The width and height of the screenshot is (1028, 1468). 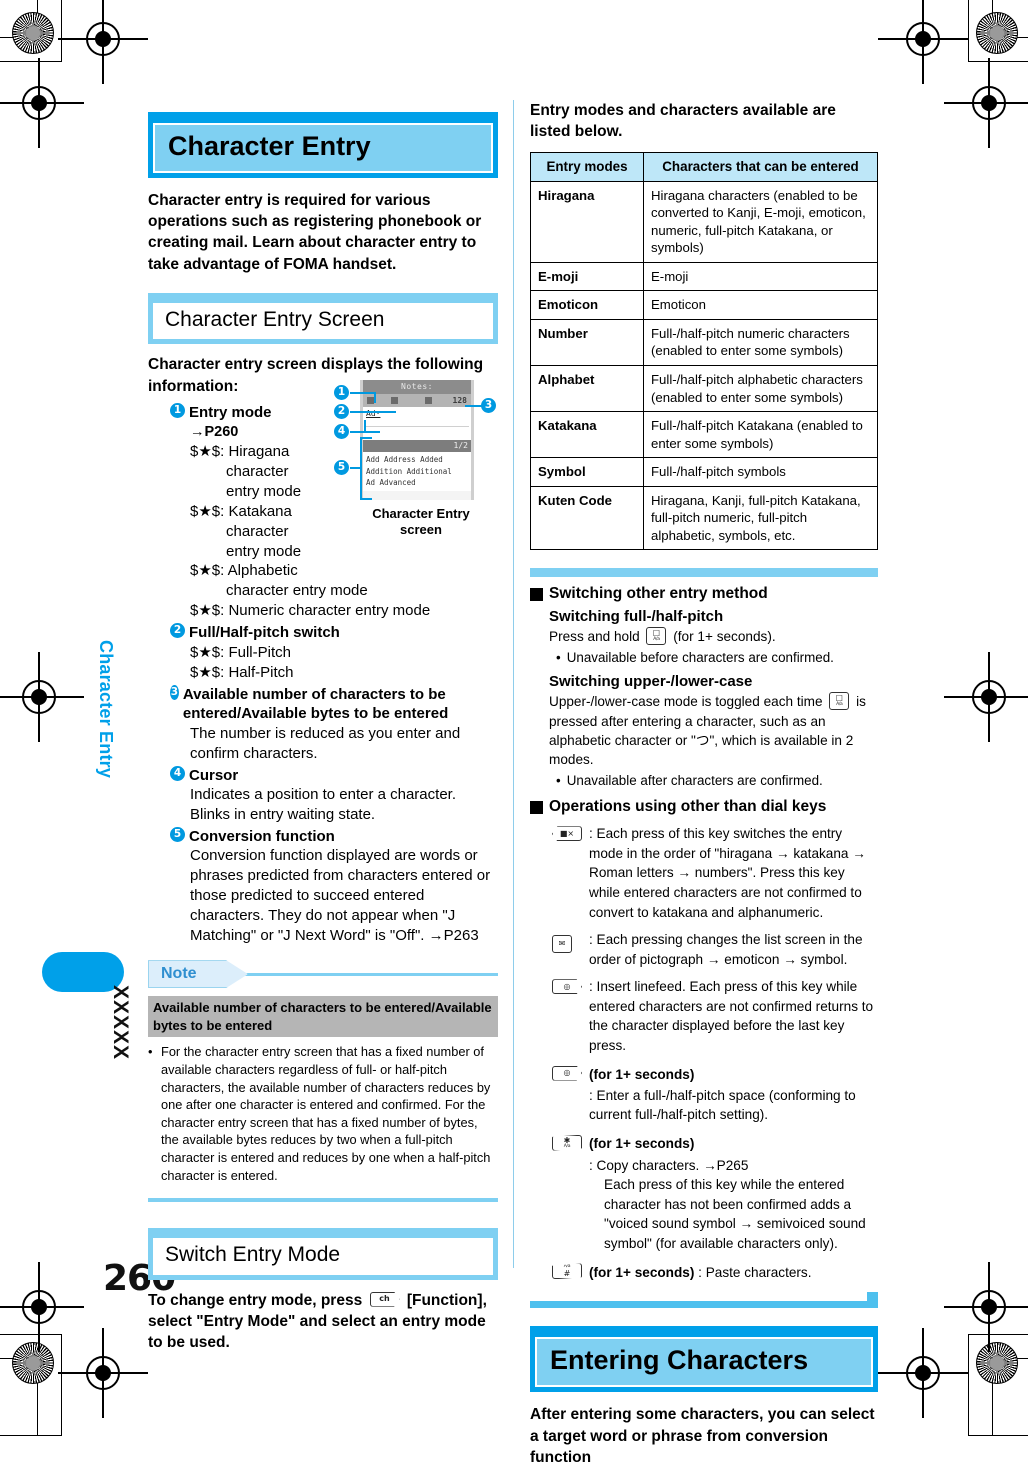 I want to click on list-item: 2 Full/Half-pitch switch, so click(x=334, y=633).